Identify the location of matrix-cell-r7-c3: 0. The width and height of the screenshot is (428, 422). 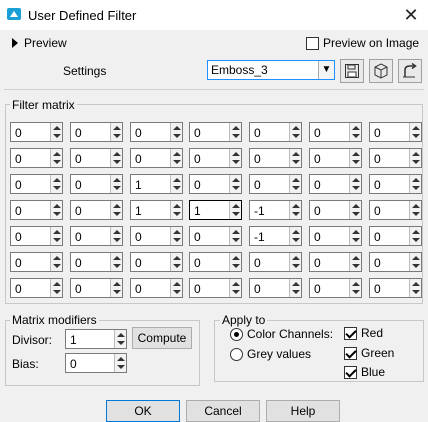
(156, 288).